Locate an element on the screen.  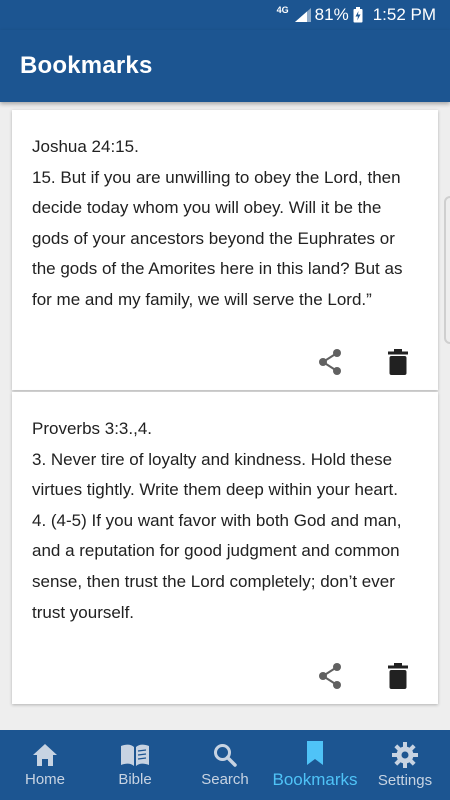
battery-percent: 81% is located at coordinates (331, 14).